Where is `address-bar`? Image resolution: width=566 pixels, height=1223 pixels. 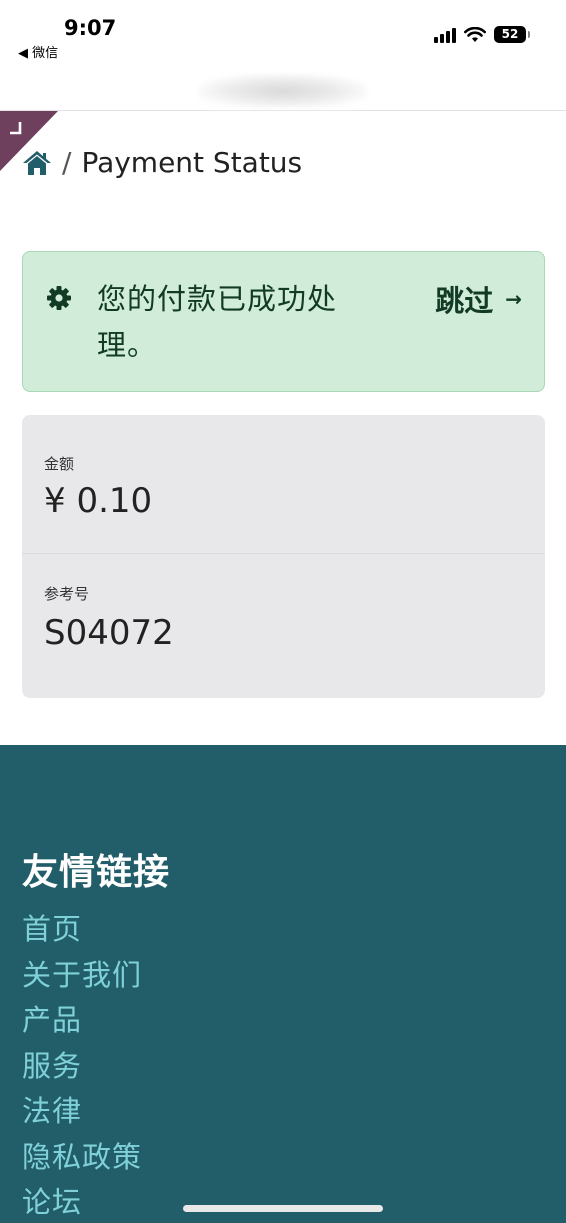
address-bar is located at coordinates (283, 88).